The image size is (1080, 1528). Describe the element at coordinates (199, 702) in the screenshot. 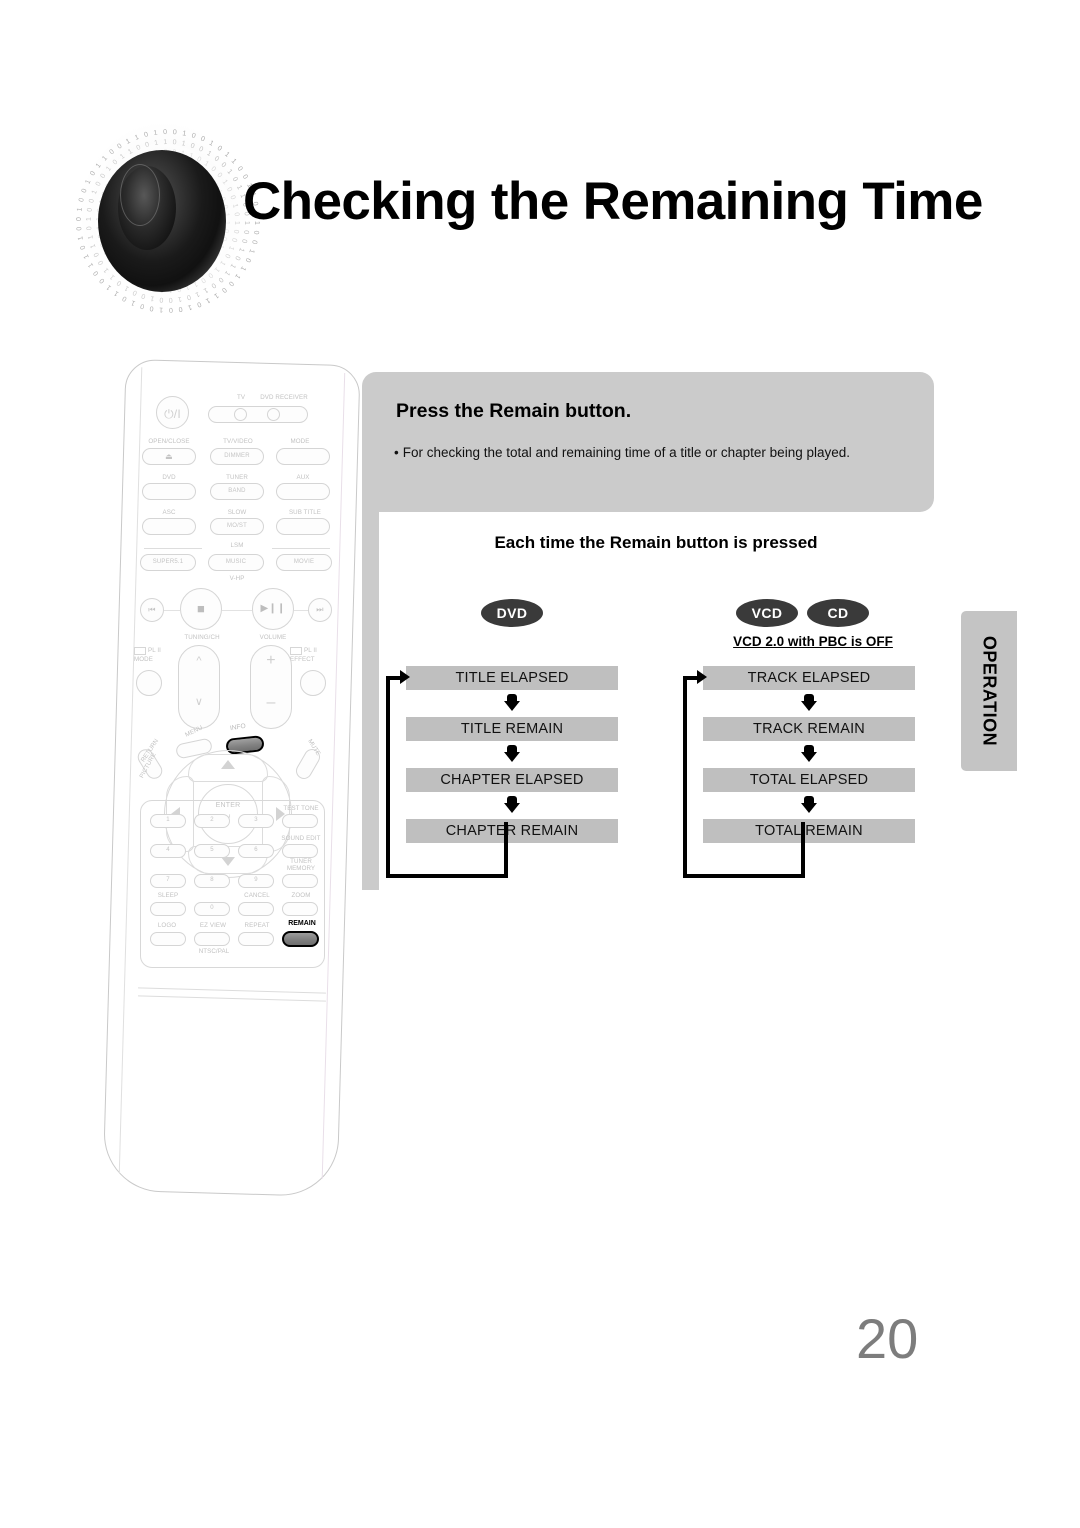

I see `remote-tuning-down-glyph: ∨` at that location.